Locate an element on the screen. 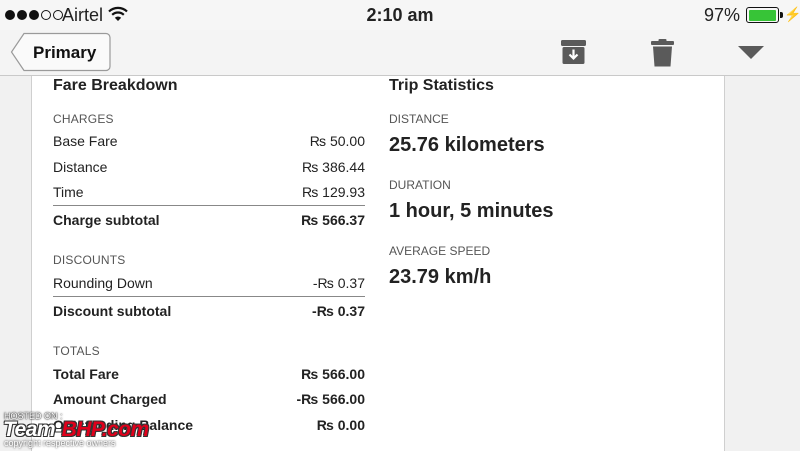 Image resolution: width=800 pixels, height=451 pixels. total-fare-label: Total Fare is located at coordinates (86, 374).